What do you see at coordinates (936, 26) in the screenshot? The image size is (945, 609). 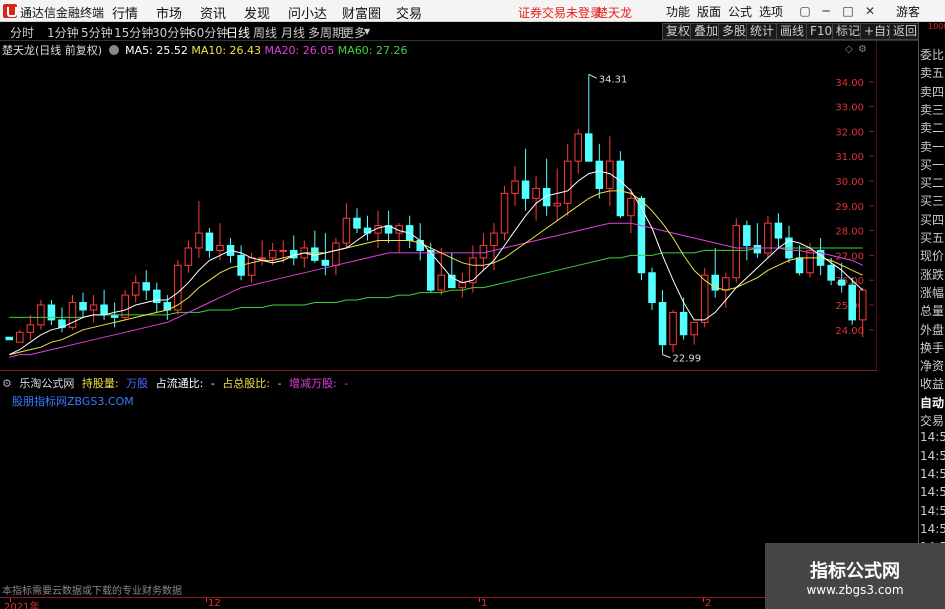 I see `side-panel-badge: 1000` at bounding box center [936, 26].